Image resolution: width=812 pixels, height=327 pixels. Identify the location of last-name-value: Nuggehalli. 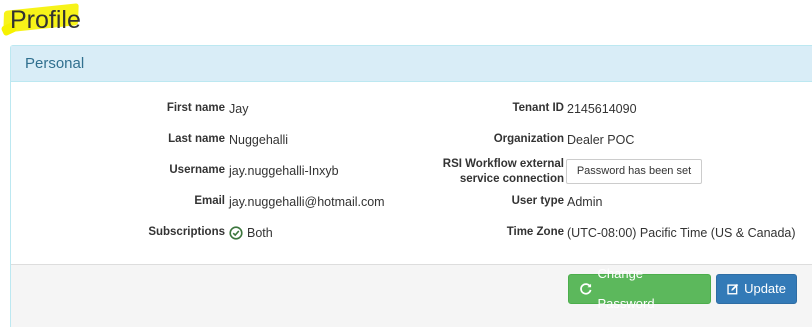
(259, 140).